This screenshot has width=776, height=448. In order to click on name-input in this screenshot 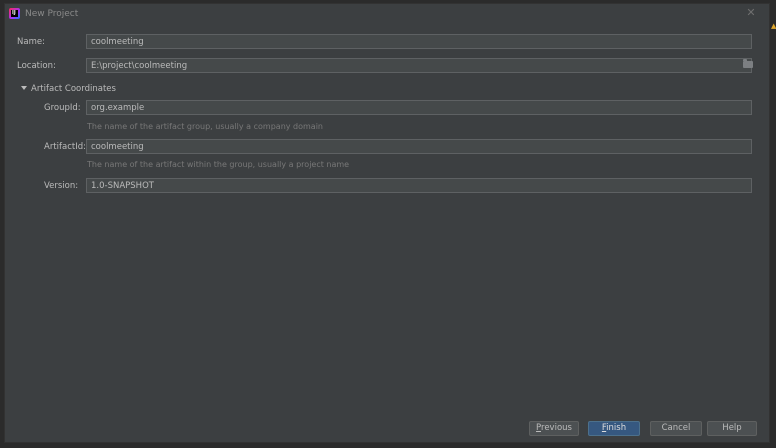, I will do `click(419, 41)`.